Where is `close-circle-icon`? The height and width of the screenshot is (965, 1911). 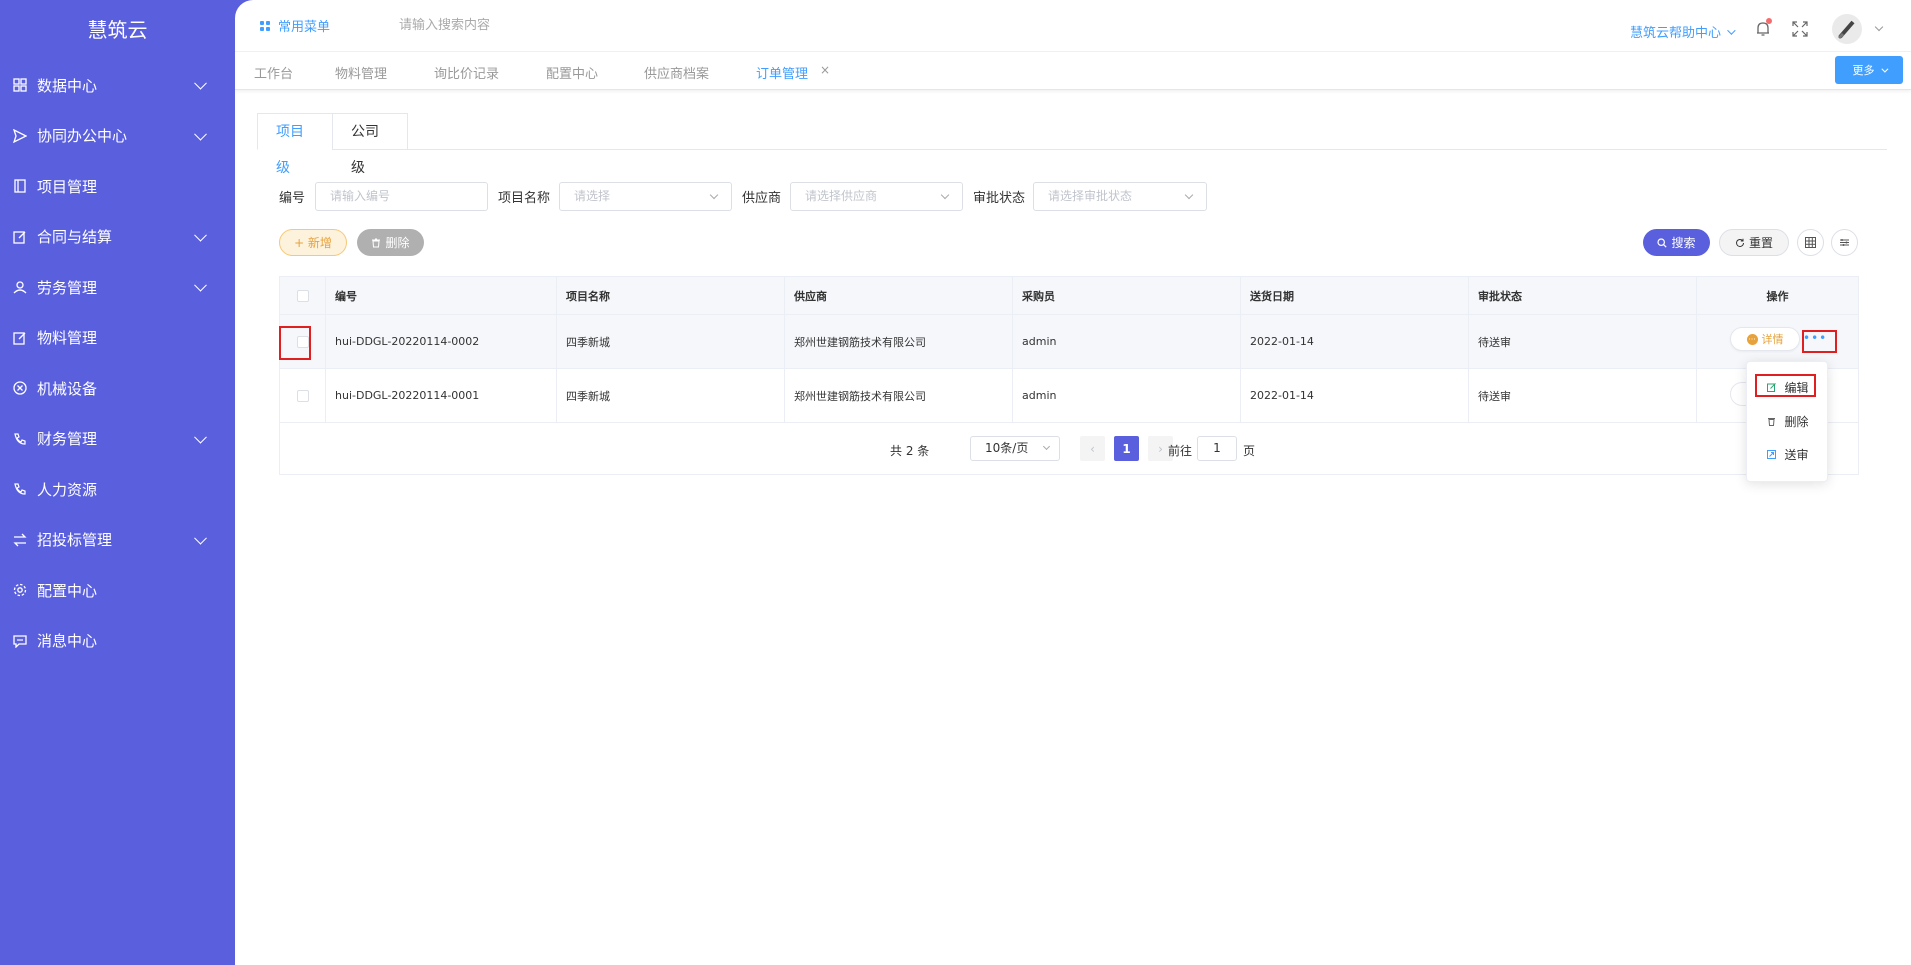 close-circle-icon is located at coordinates (20, 388).